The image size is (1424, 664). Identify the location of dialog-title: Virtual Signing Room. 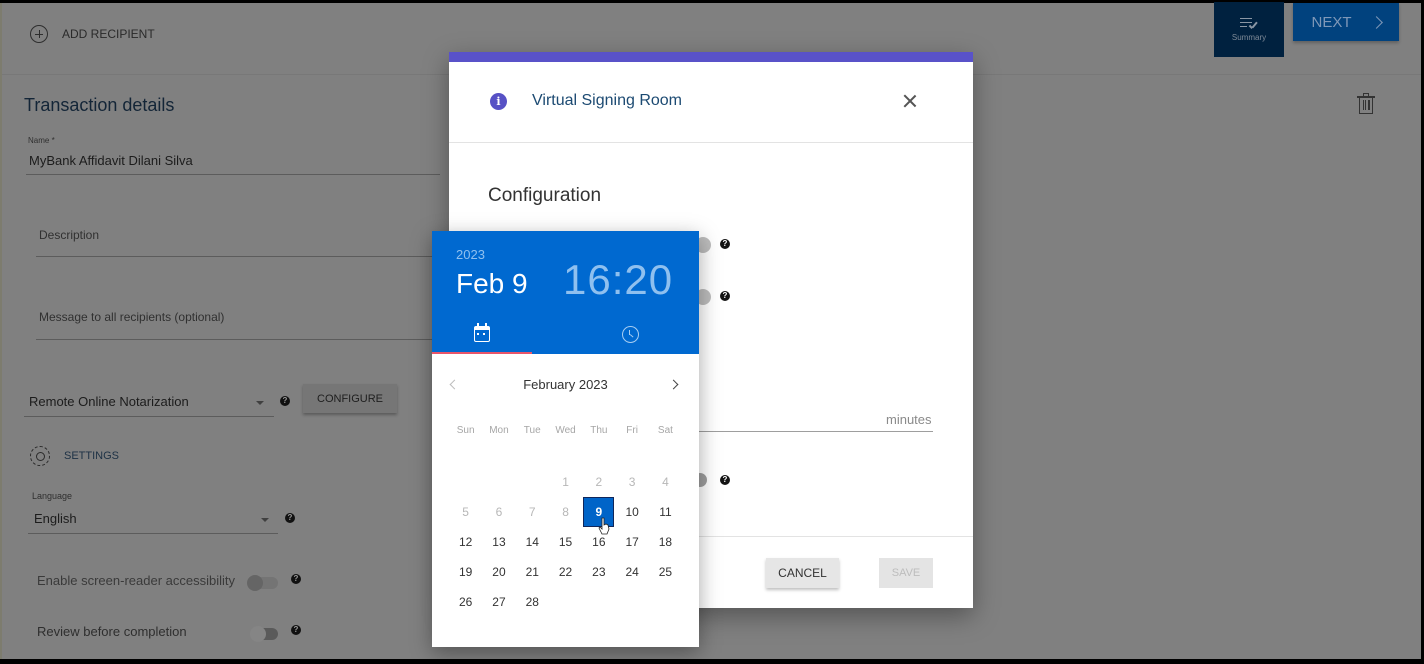
(607, 100).